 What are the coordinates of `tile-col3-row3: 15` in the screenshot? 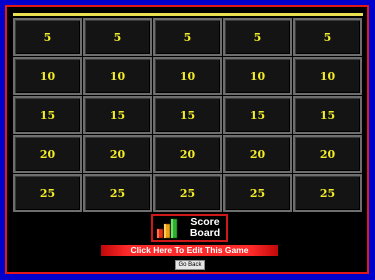 It's located at (187, 115).